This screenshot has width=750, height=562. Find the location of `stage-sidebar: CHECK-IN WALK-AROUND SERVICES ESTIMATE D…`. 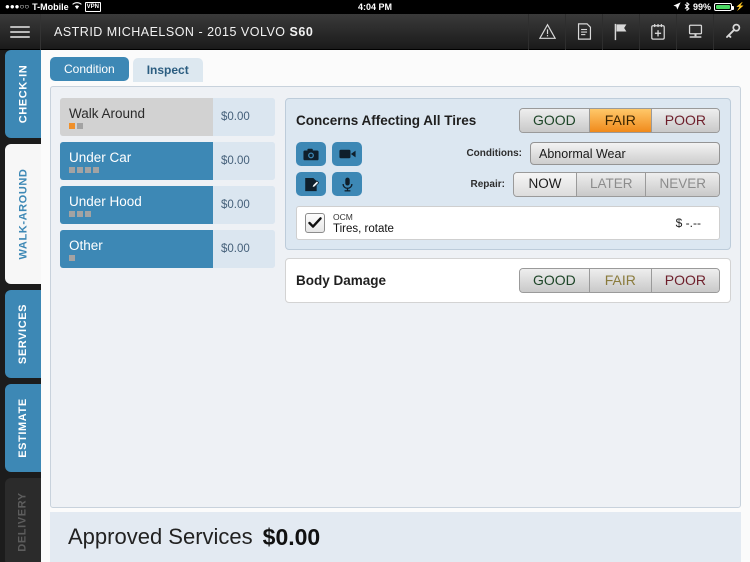

stage-sidebar: CHECK-IN WALK-AROUND SERVICES ESTIMATE D… is located at coordinates (20, 306).